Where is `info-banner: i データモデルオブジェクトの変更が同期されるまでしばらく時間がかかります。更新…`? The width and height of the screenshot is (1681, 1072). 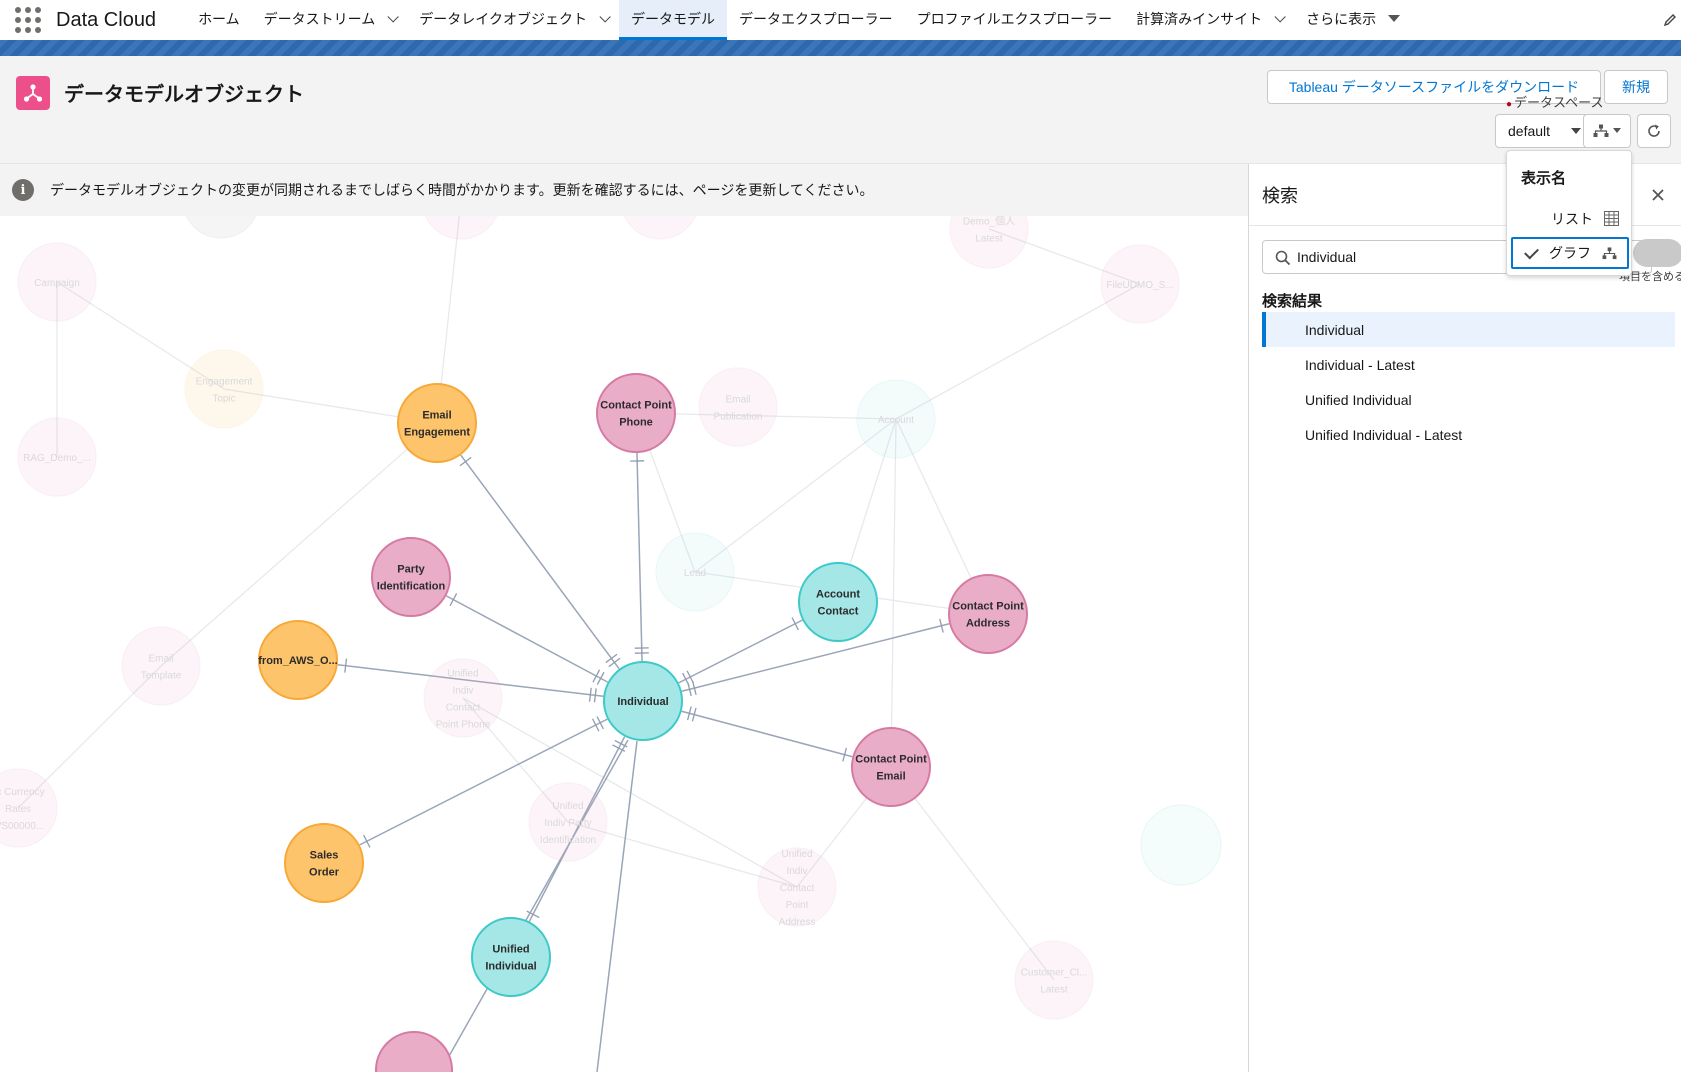 info-banner: i データモデルオブジェクトの変更が同期されるまでしばらく時間がかかります。更新… is located at coordinates (624, 190).